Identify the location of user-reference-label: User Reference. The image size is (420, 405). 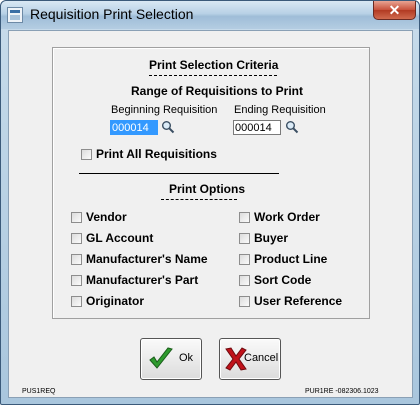
(298, 301).